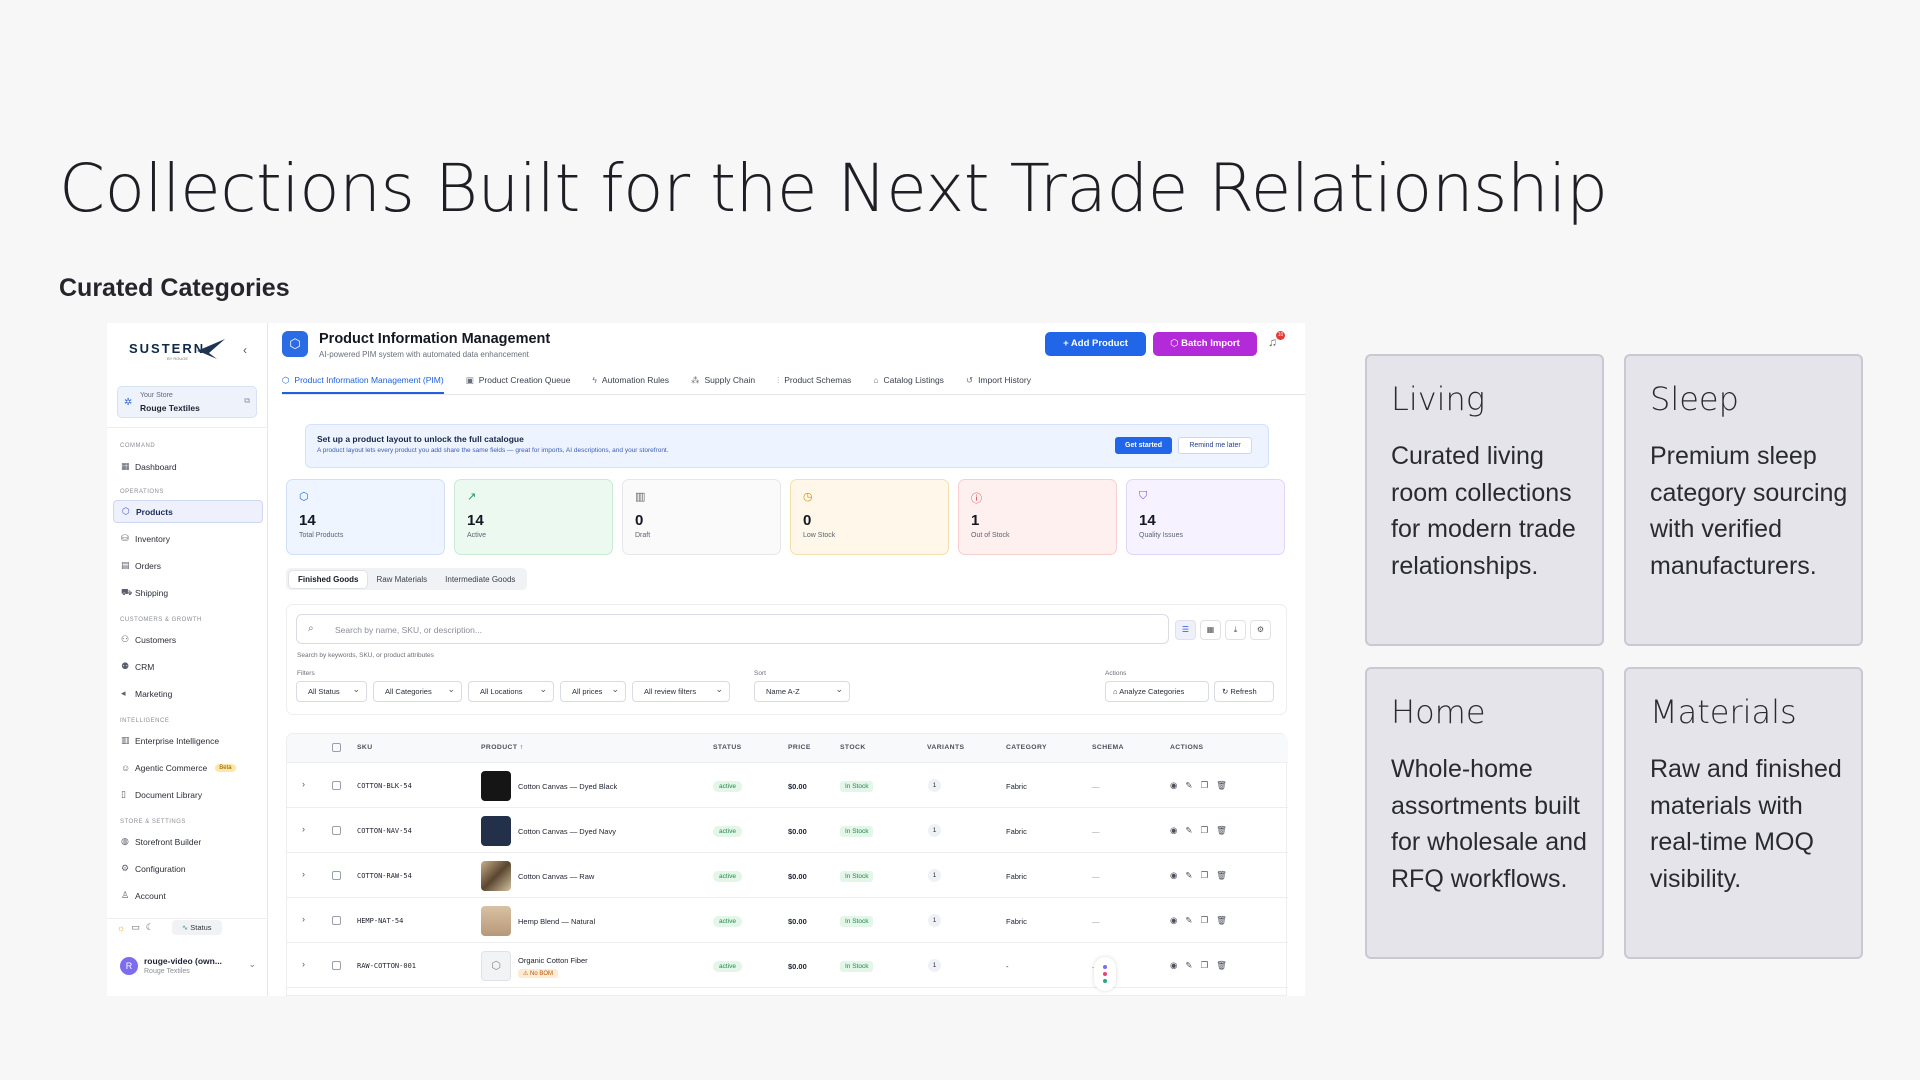  What do you see at coordinates (188, 895) in the screenshot?
I see `sidebar-item-account: ♙ Account` at bounding box center [188, 895].